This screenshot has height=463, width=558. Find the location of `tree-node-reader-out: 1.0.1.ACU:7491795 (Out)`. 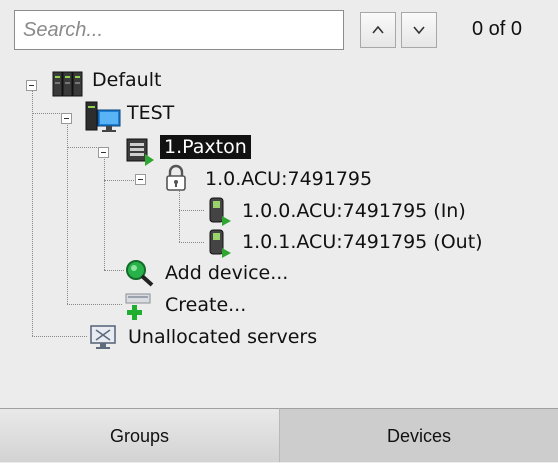

tree-node-reader-out: 1.0.1.ACU:7491795 (Out) is located at coordinates (362, 242).